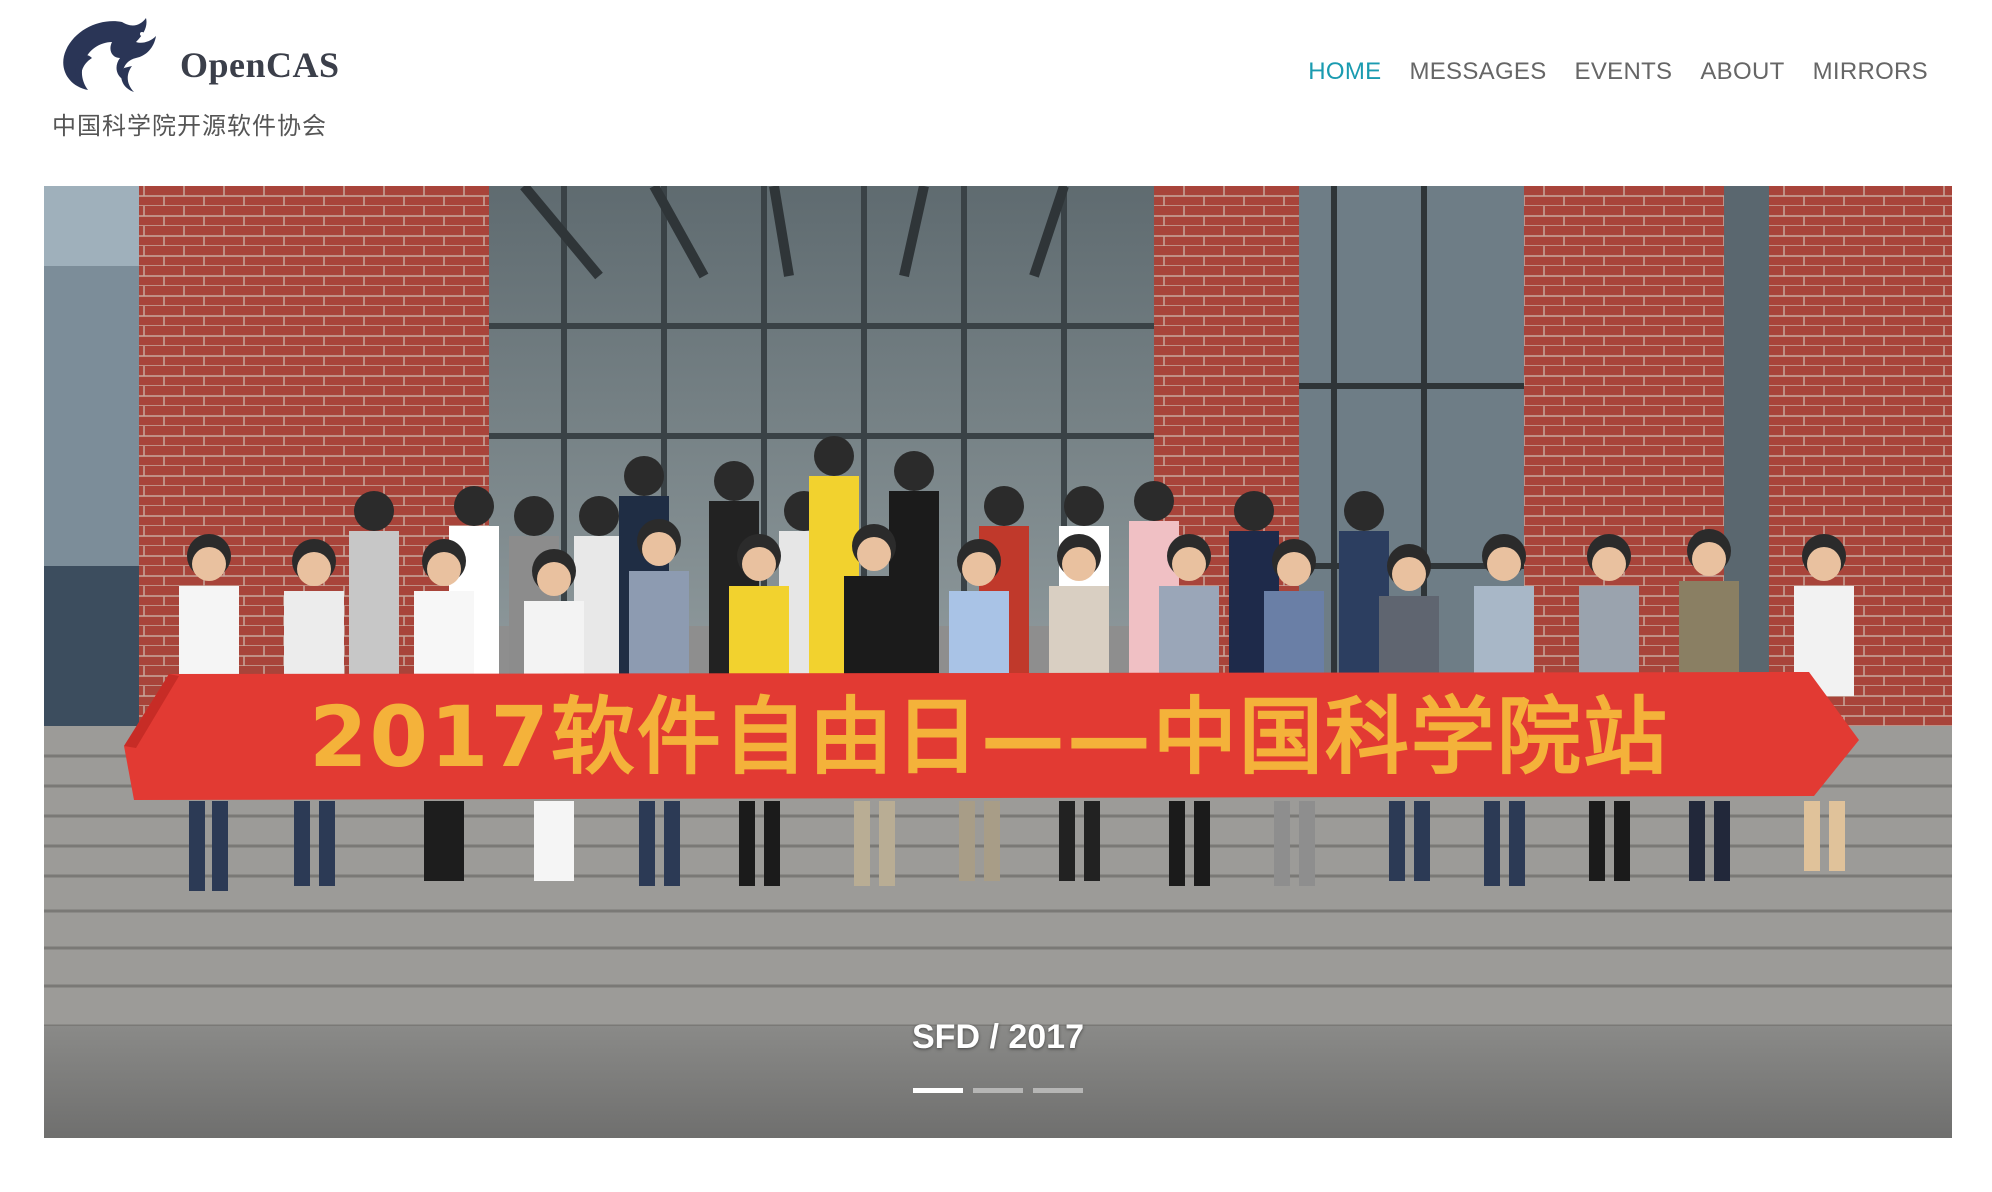  Describe the element at coordinates (998, 1037) in the screenshot. I see `carousel-caption: SFD / 2017` at that location.